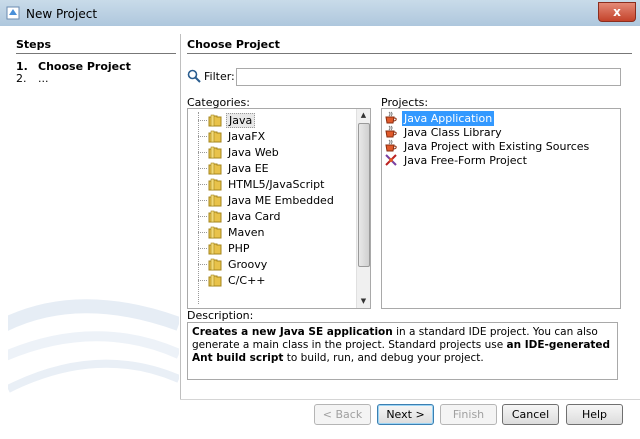 Image resolution: width=640 pixels, height=439 pixels. What do you see at coordinates (253, 152) in the screenshot?
I see `category-label: Java Web` at bounding box center [253, 152].